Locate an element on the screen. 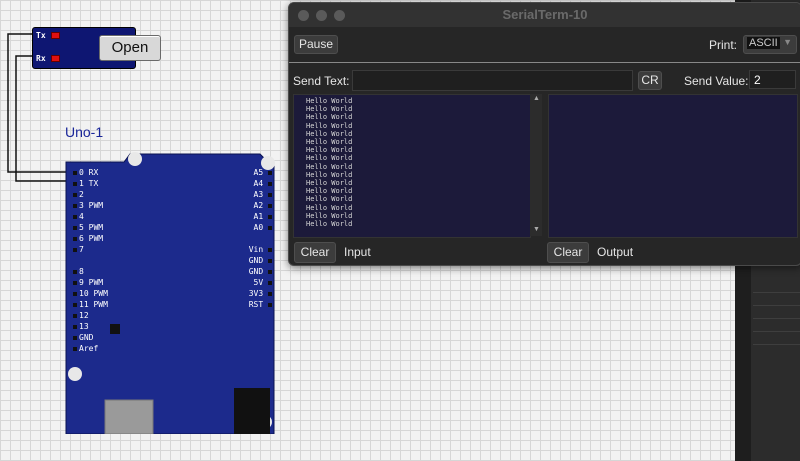 This screenshot has height=461, width=800. pin-0: 0 RX is located at coordinates (85, 173).